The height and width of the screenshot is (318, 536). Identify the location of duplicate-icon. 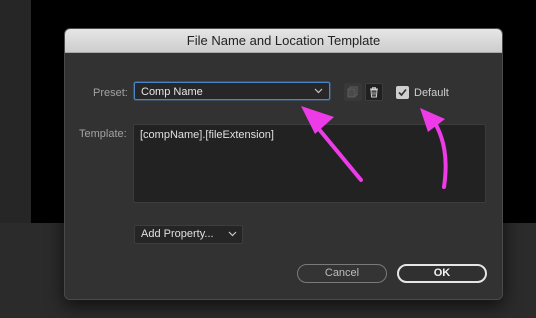
(352, 92).